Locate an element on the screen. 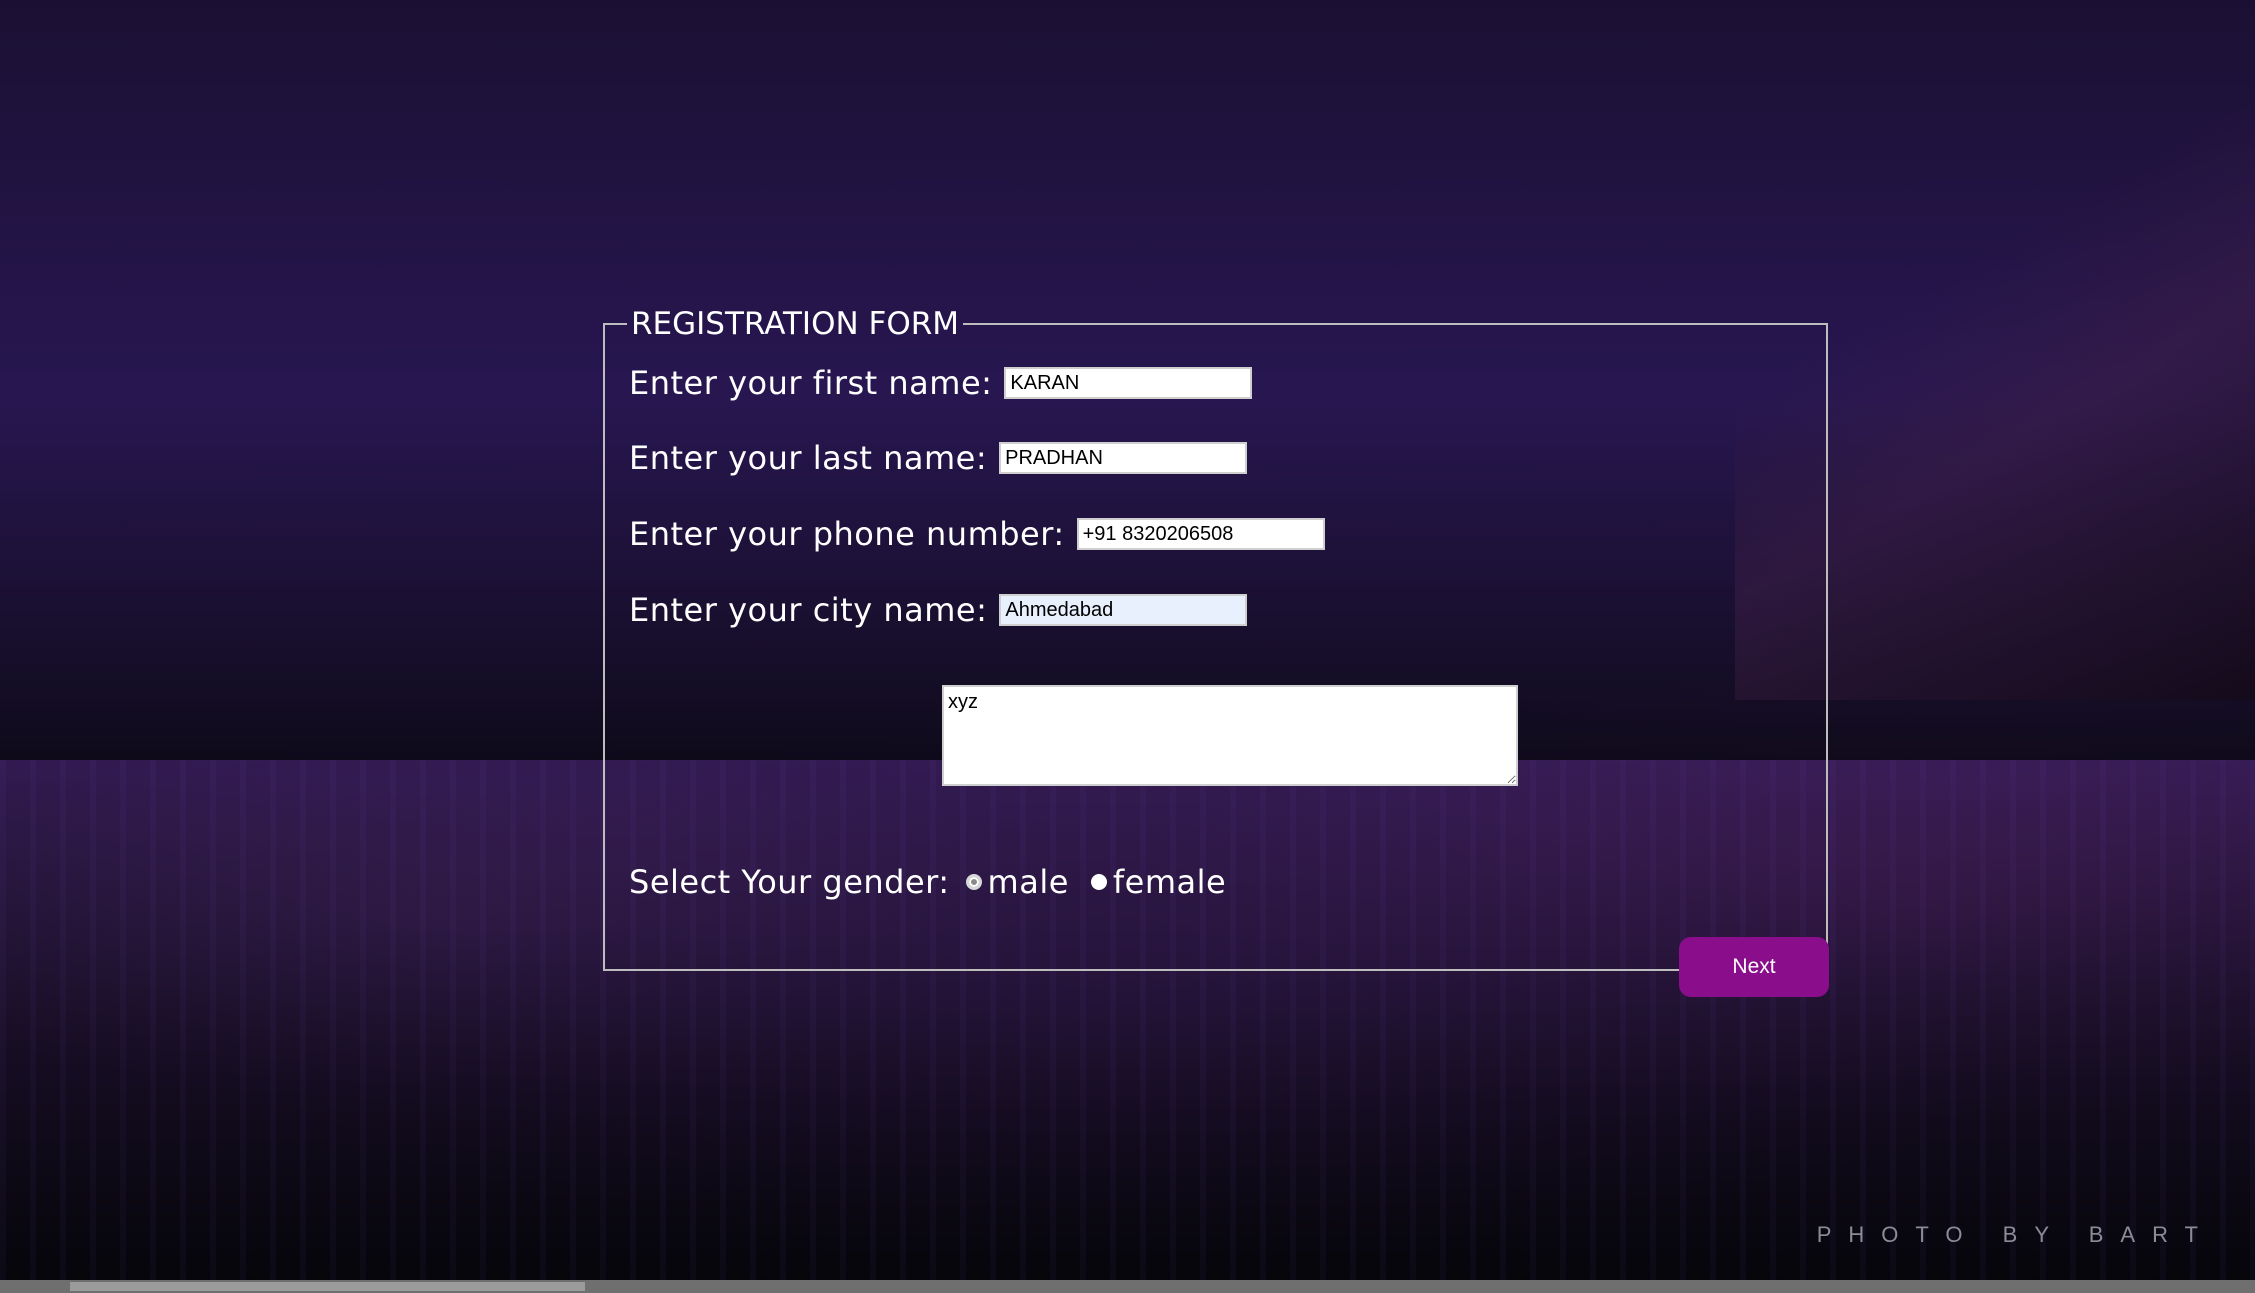 Image resolution: width=2255 pixels, height=1293 pixels. last-name-row: Enter your last name: is located at coordinates (938, 458).